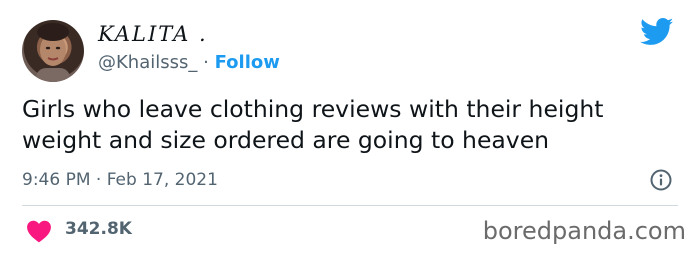 The height and width of the screenshot is (257, 700). I want to click on tweet-timestamp: 9:46 PM · Feb 17, 2021, so click(120, 180).